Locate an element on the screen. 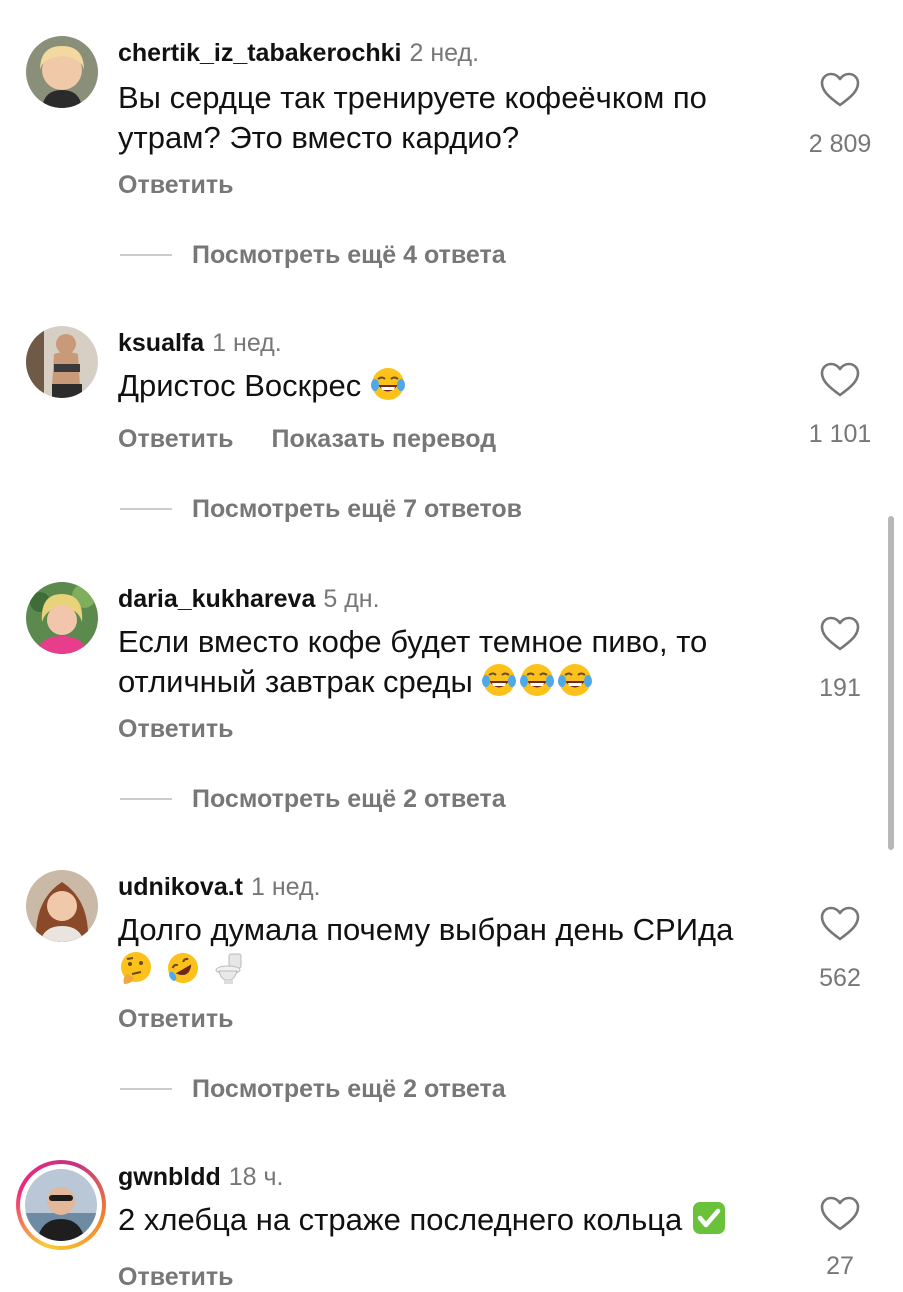  like-count: 27 is located at coordinates (840, 1266).